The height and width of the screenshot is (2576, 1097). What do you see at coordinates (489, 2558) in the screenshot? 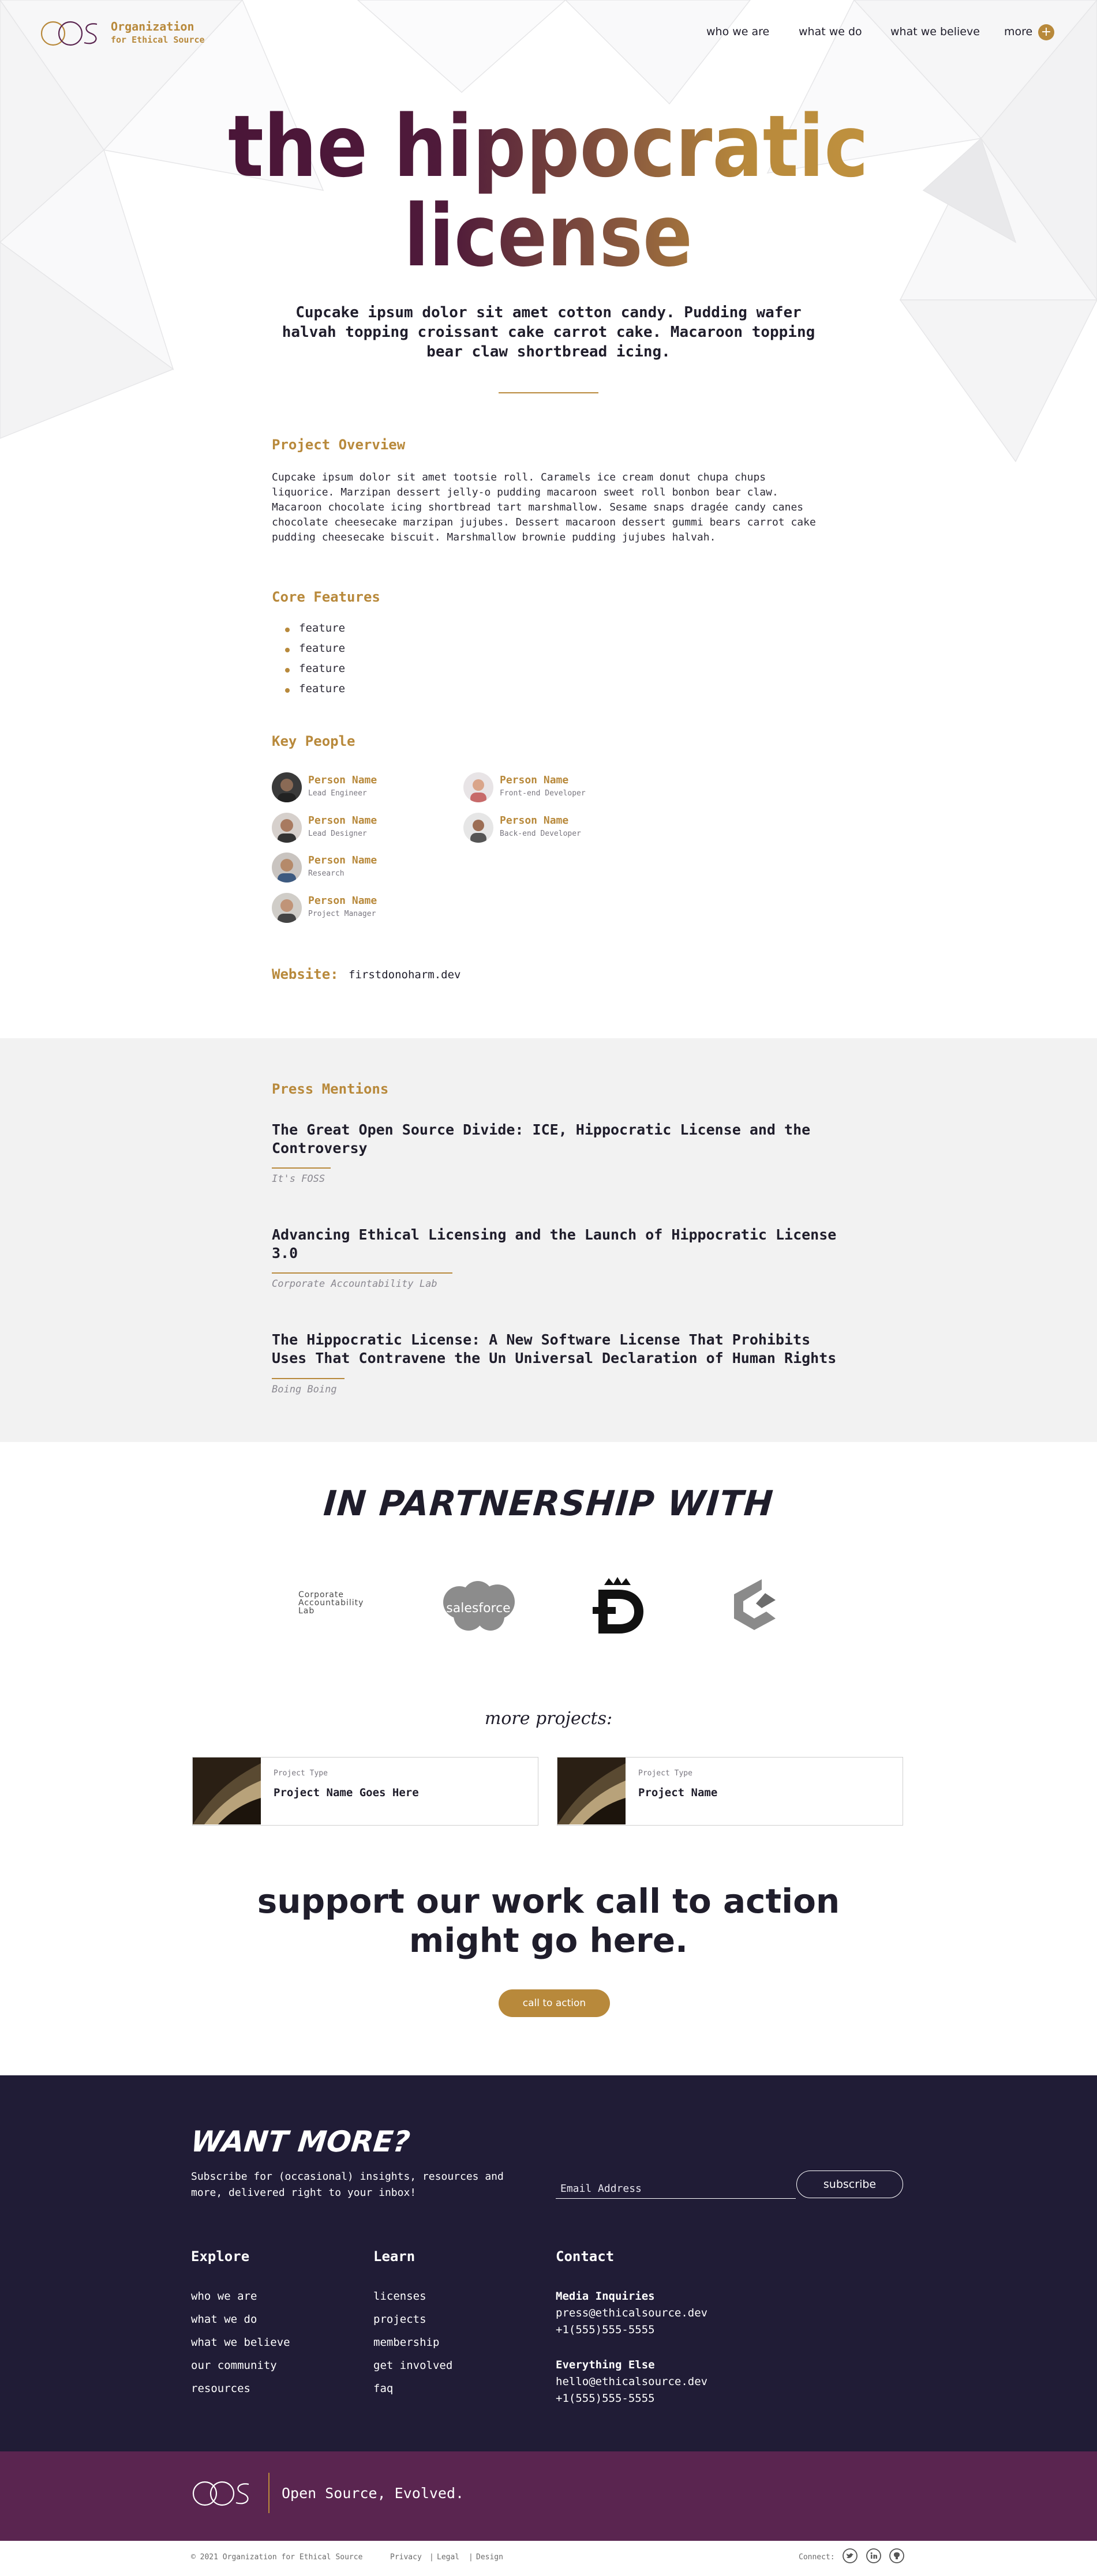
I see `design-link: Design` at bounding box center [489, 2558].